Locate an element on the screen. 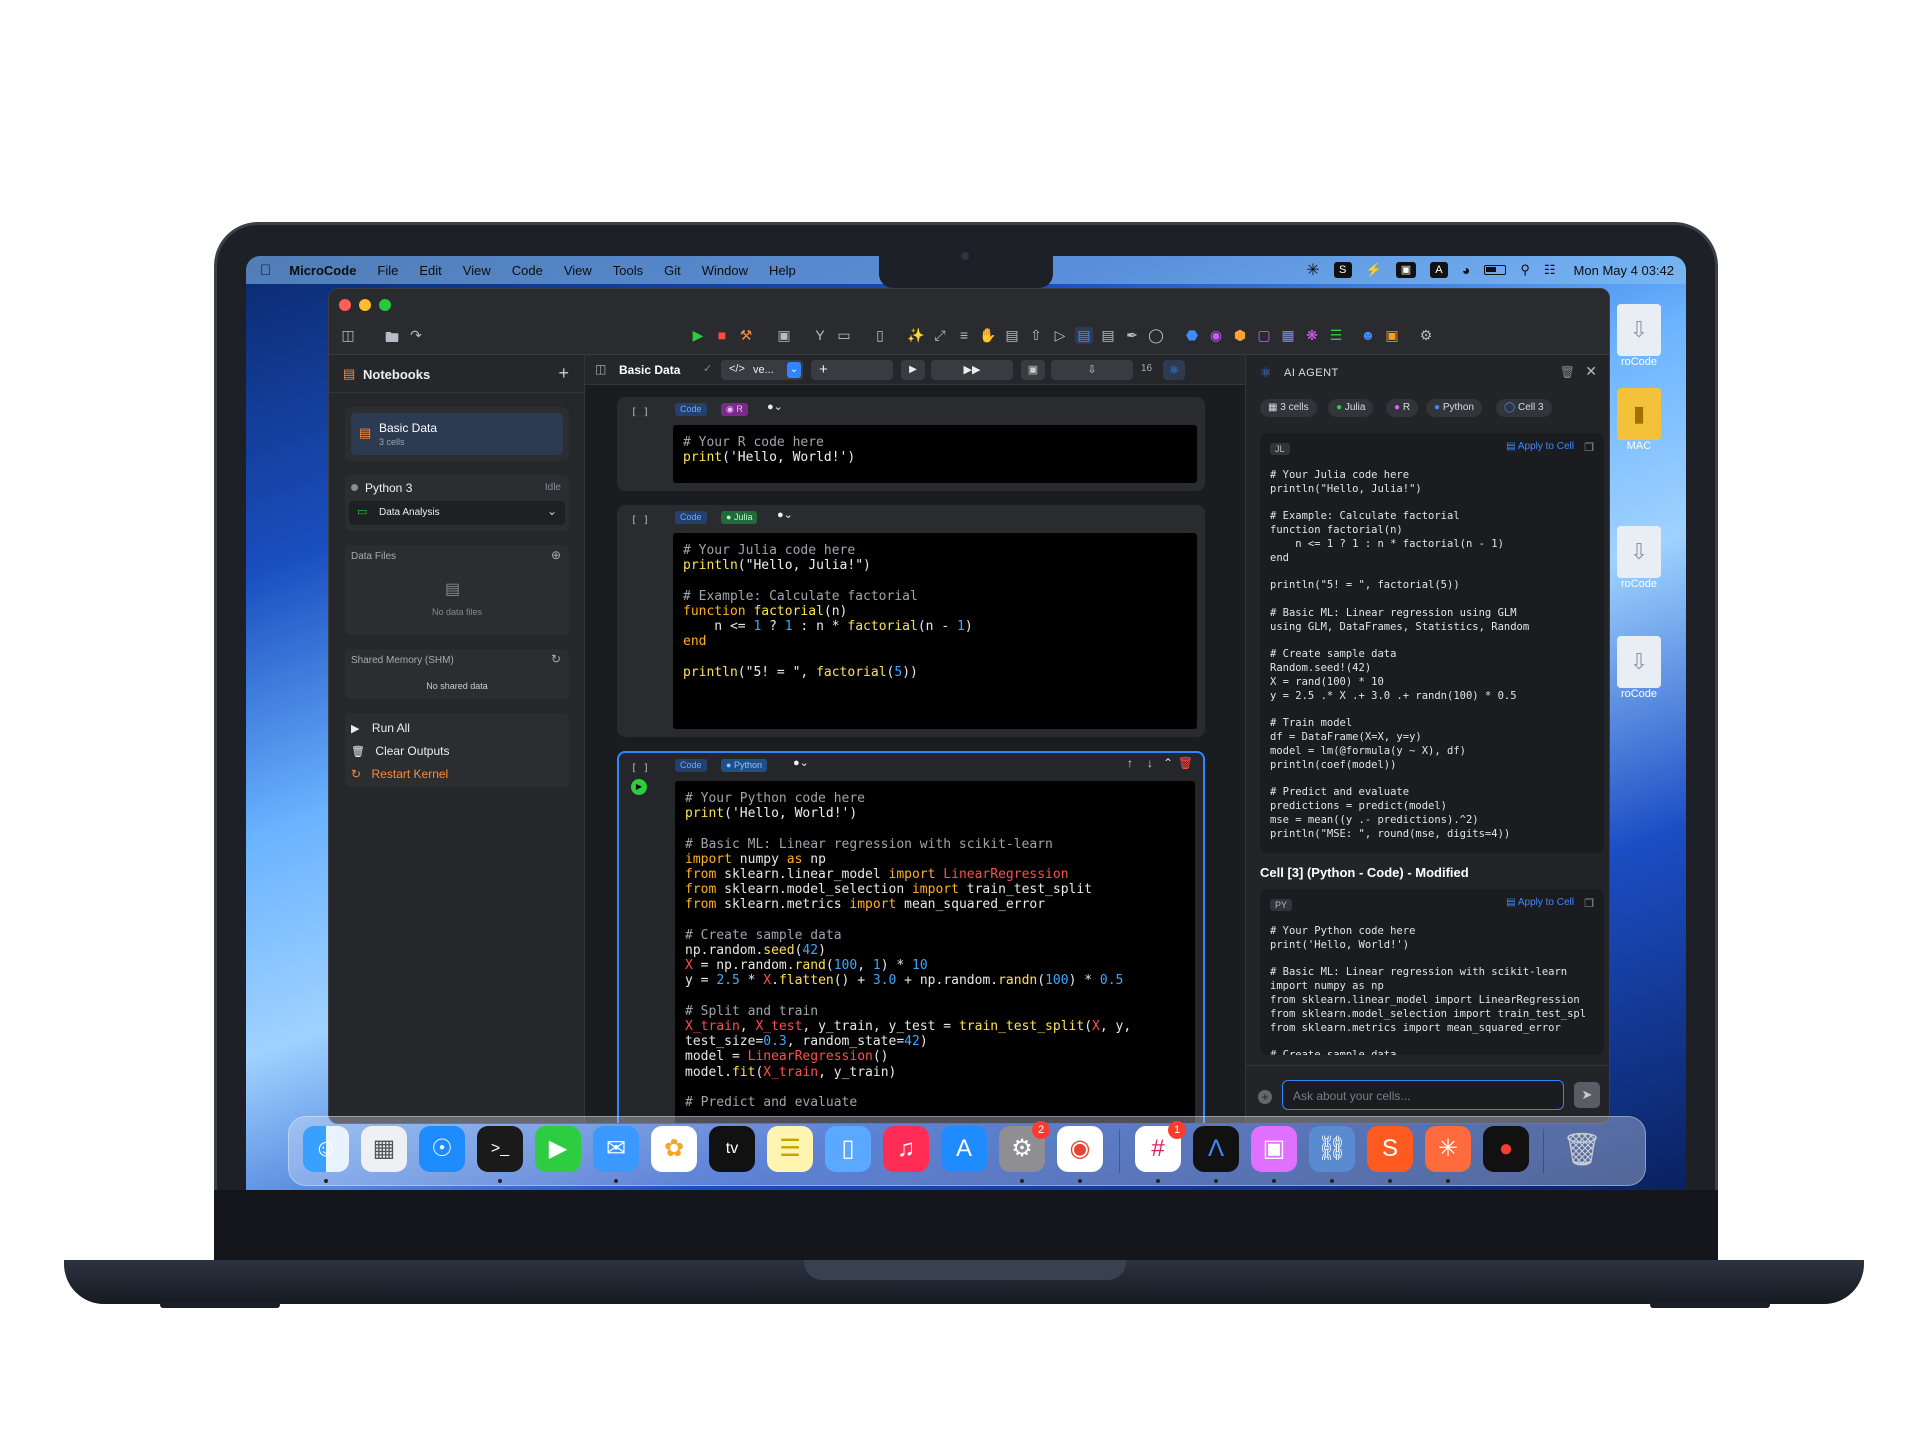 Image resolution: width=1920 pixels, height=1440 pixels. close-window-button is located at coordinates (345, 305).